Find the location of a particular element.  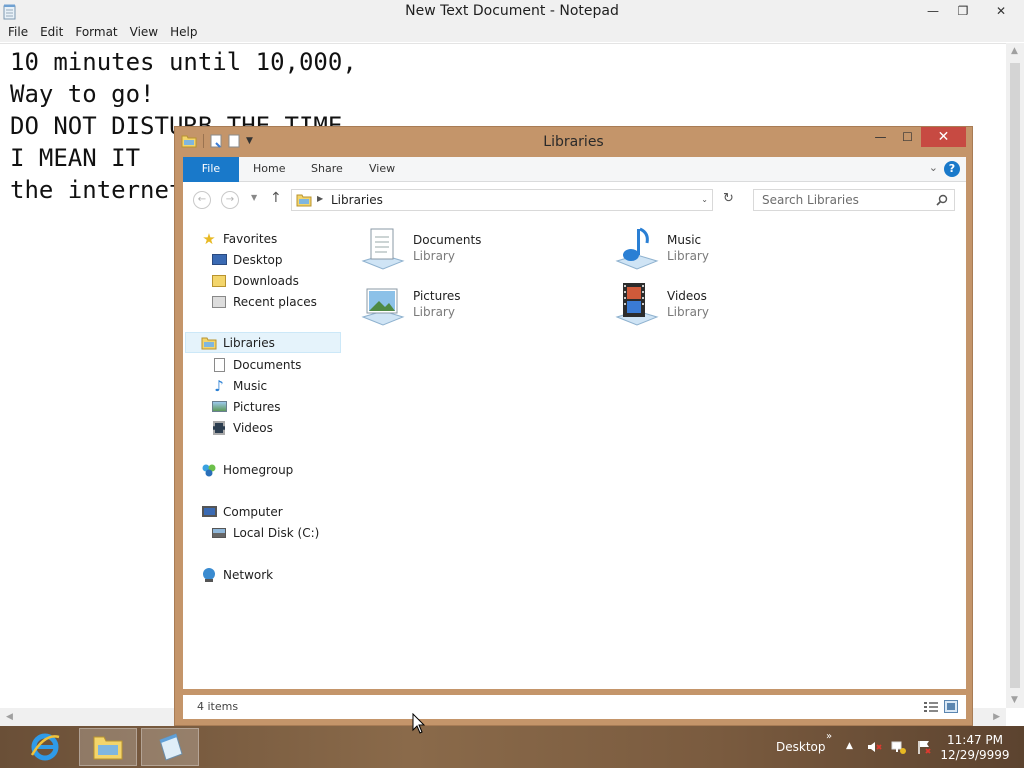

scrollbar-thumb is located at coordinates (1015, 375).